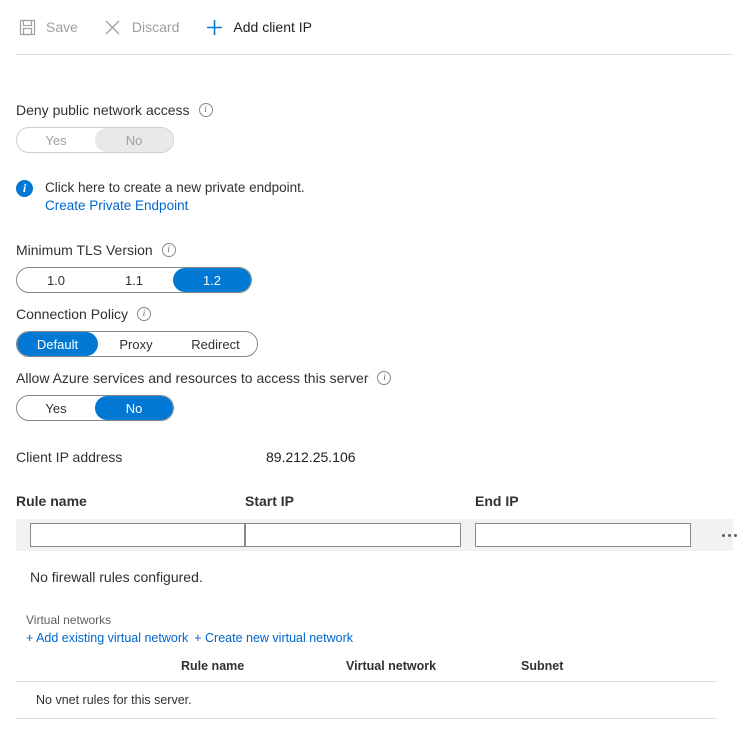 This screenshot has height=731, width=749. I want to click on minimum-tls-version-selector: 1.0 1.1 1.2, so click(134, 280).